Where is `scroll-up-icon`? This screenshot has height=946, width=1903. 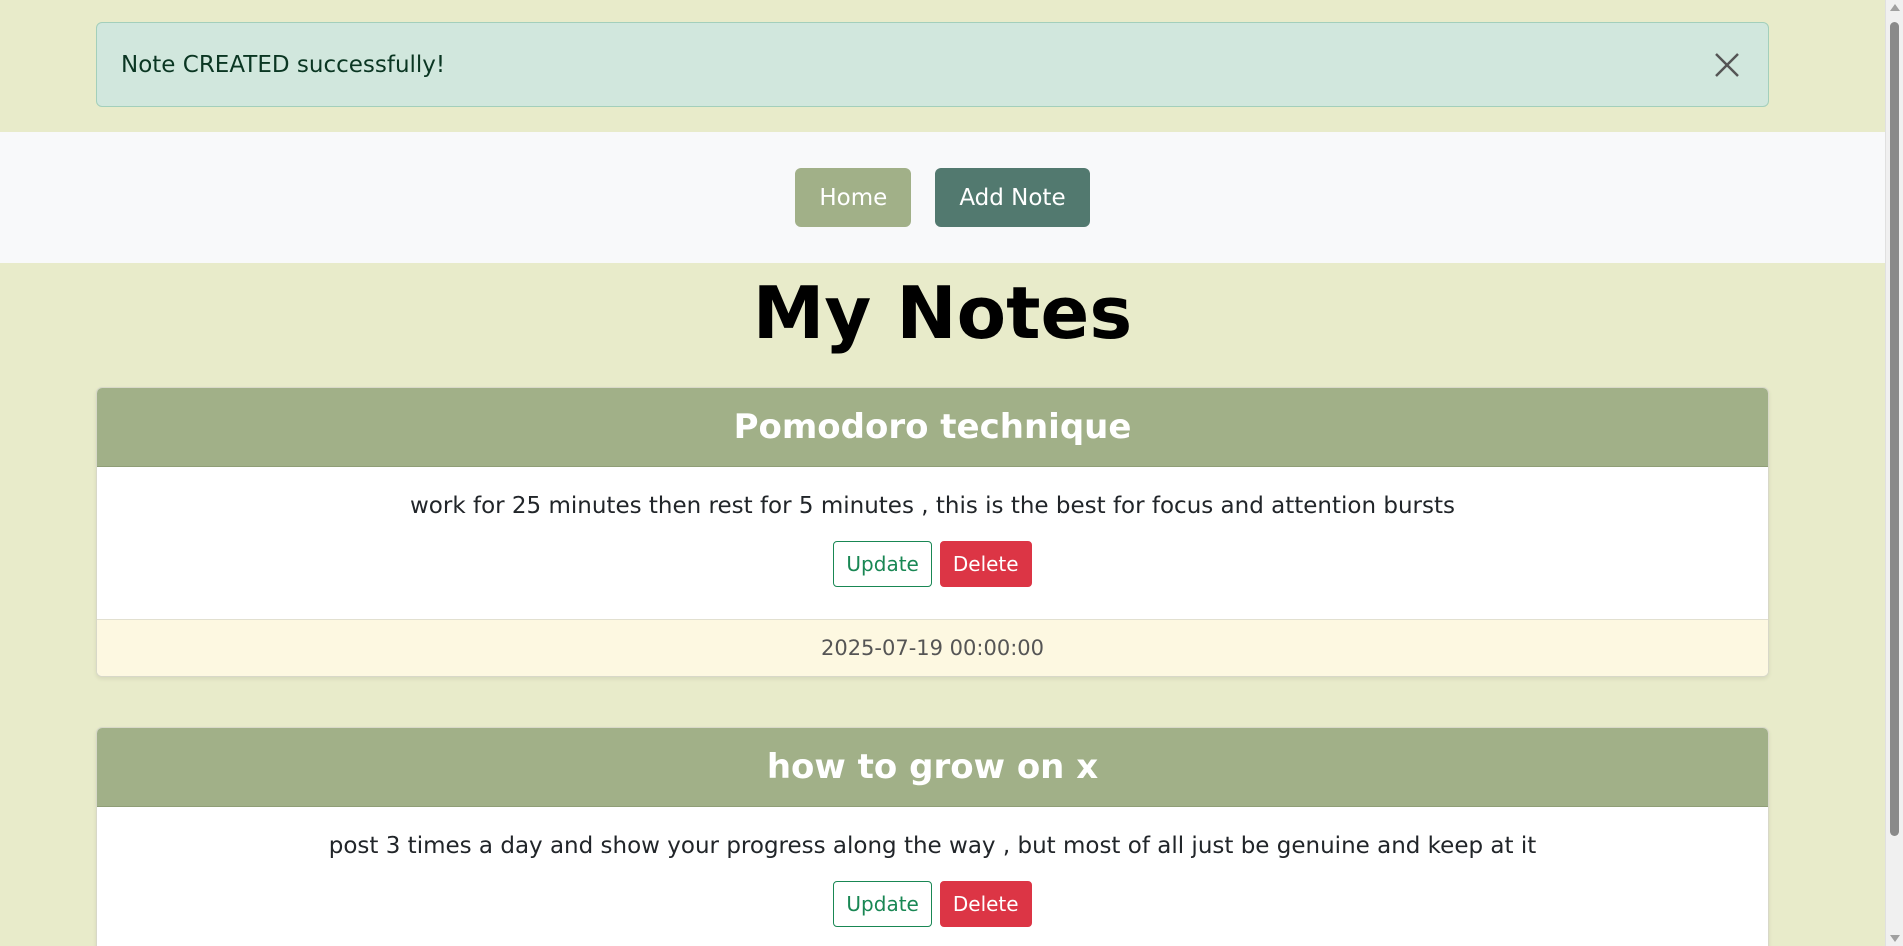
scroll-up-icon is located at coordinates (1895, 7).